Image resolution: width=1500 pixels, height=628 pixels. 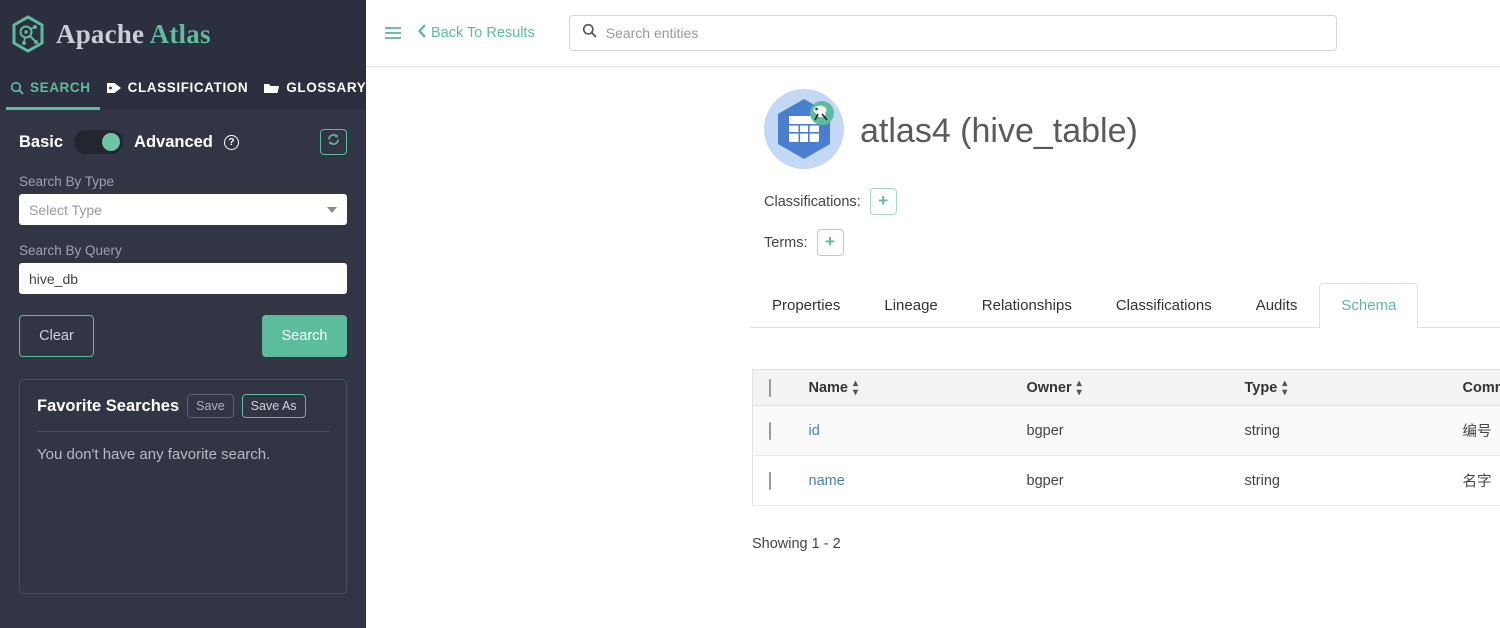 I want to click on search-by-query-input: hive_db, so click(x=183, y=278).